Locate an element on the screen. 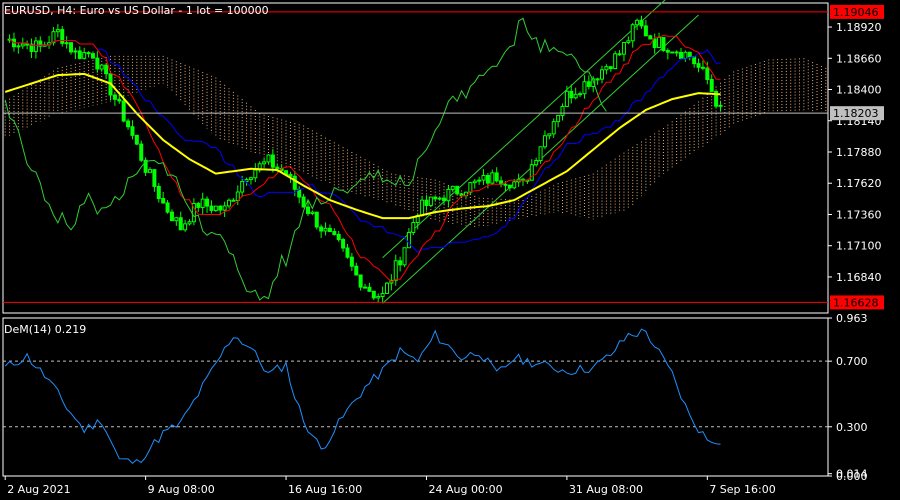  dem-tick-label: 0.700 is located at coordinates (852, 361).